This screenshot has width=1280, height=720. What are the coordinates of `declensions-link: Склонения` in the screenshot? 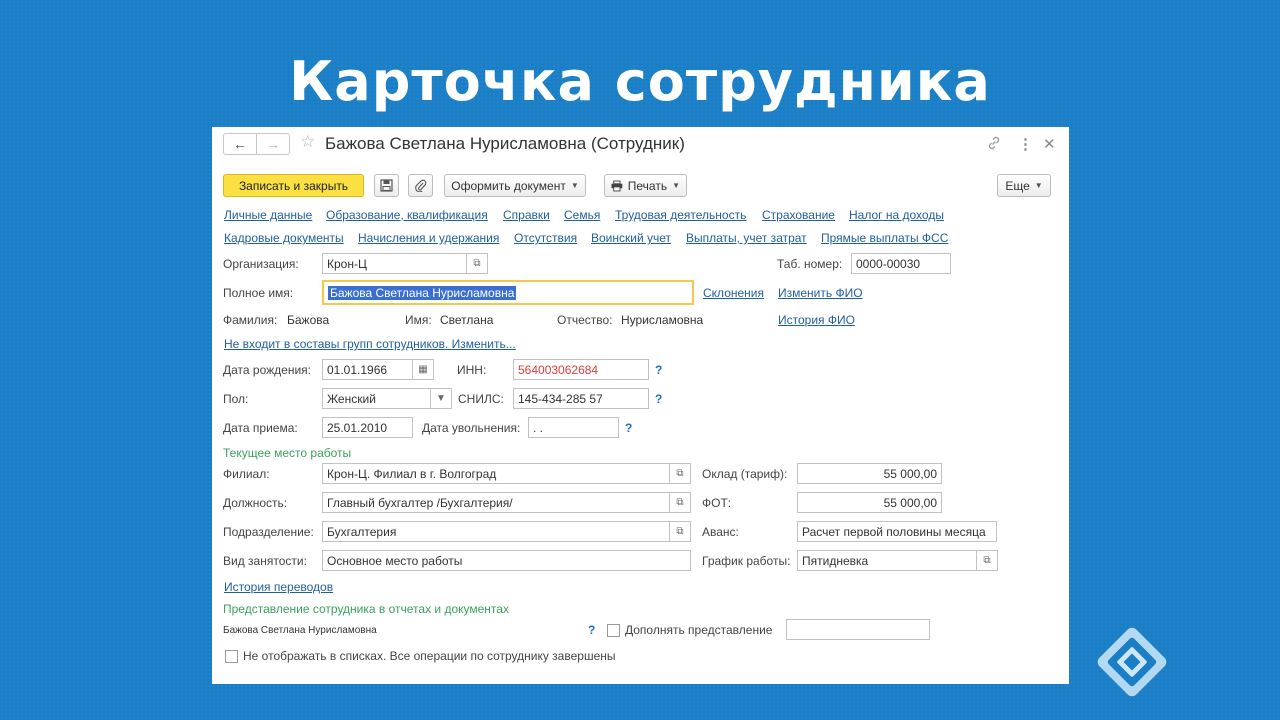 It's located at (733, 293).